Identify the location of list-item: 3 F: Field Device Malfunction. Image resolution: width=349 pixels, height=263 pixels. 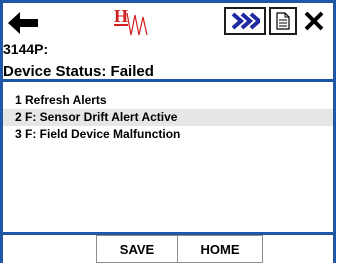
(168, 134).